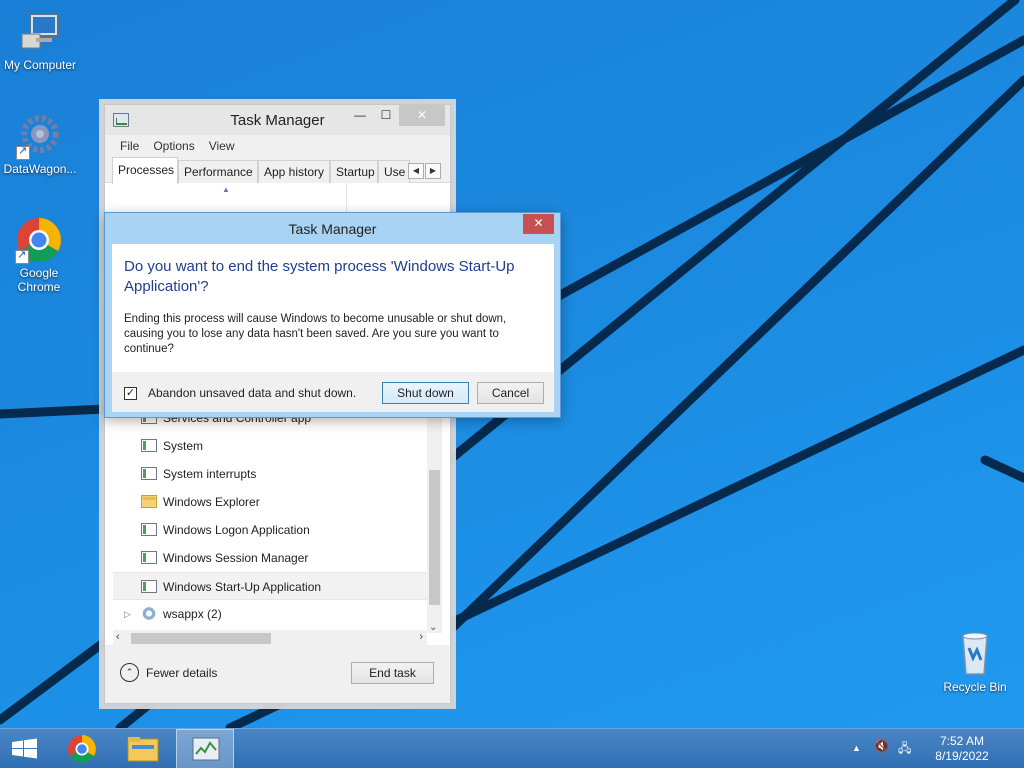 The height and width of the screenshot is (768, 1024). I want to click on title-bar: Task Manager — ☐ ✕, so click(277, 120).